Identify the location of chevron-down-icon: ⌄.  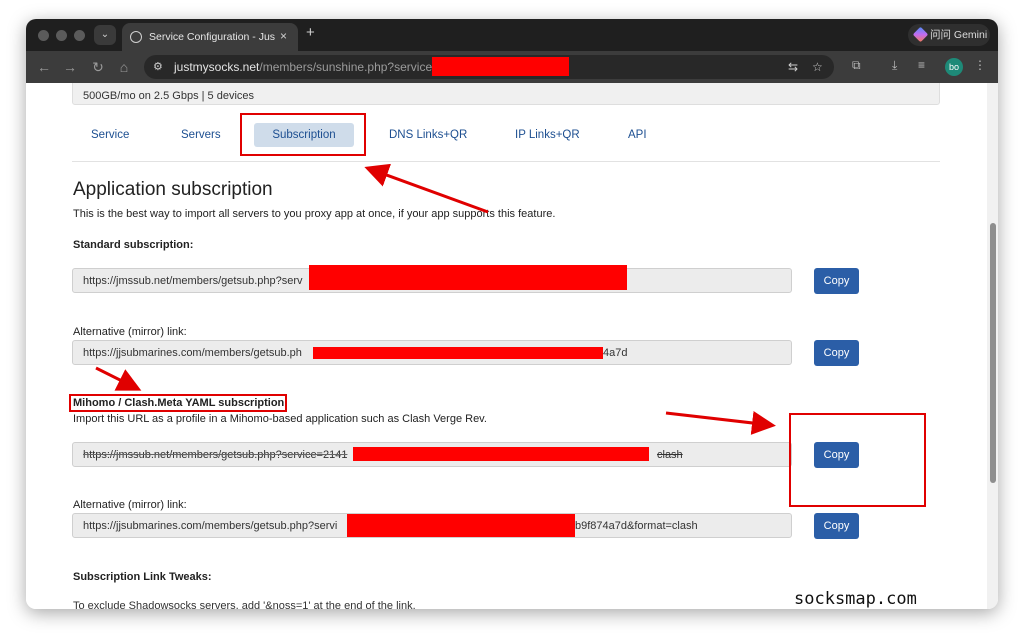
(105, 34).